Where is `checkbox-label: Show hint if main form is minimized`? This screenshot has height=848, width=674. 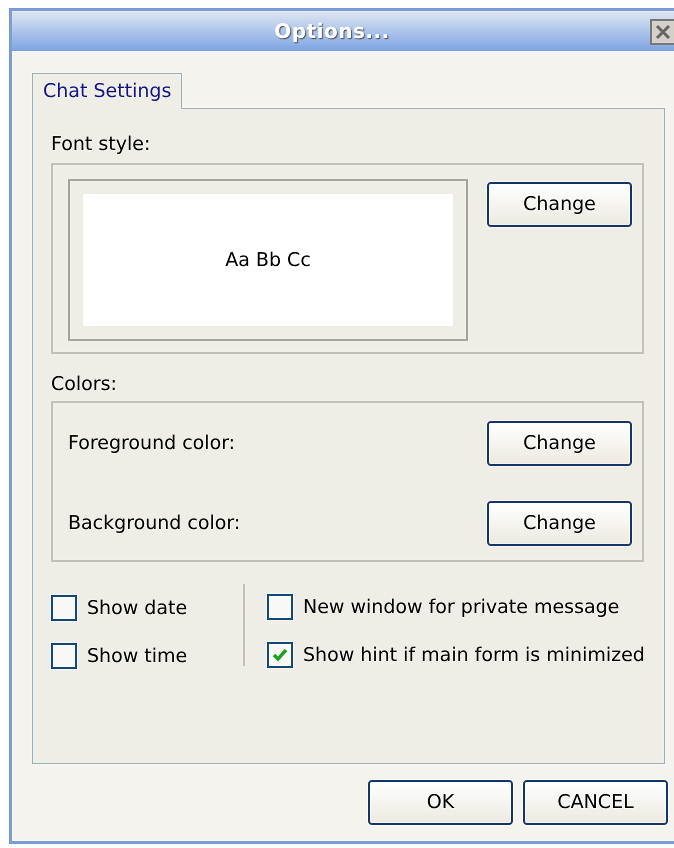 checkbox-label: Show hint if main form is minimized is located at coordinates (474, 655).